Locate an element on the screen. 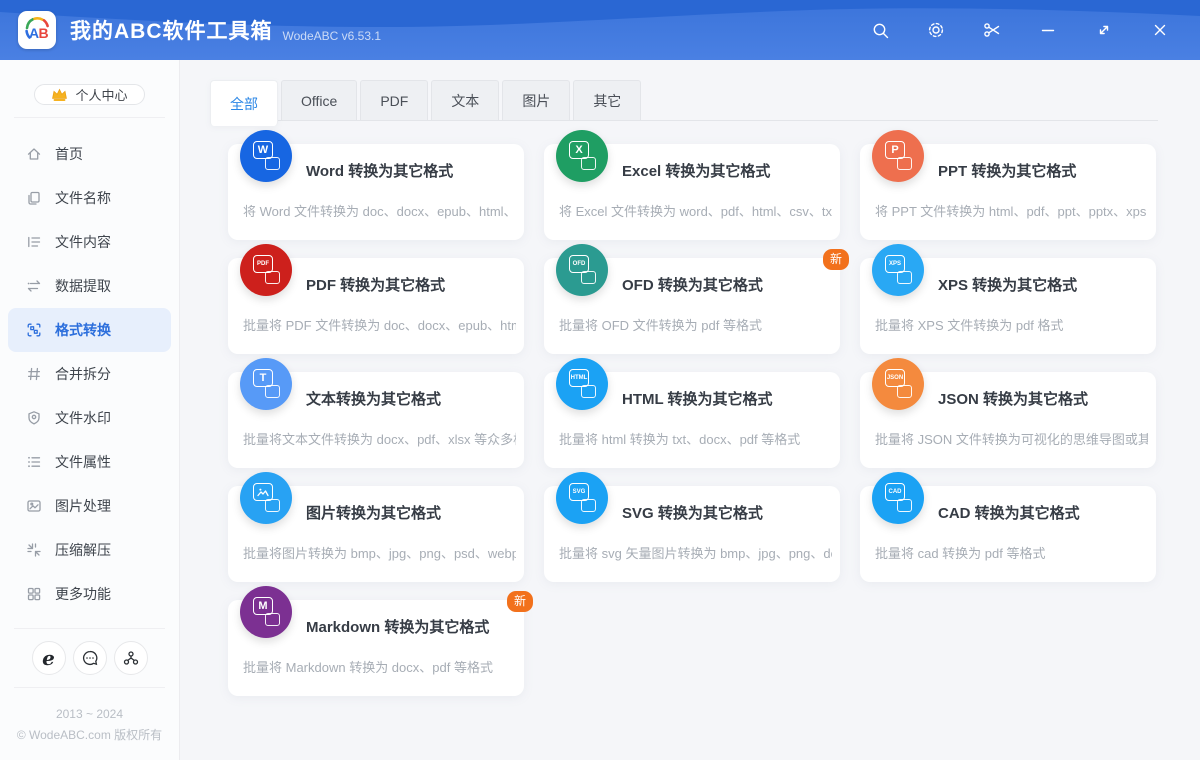 The image size is (1200, 760). card-title: Excel 转换为其它格式 is located at coordinates (696, 171).